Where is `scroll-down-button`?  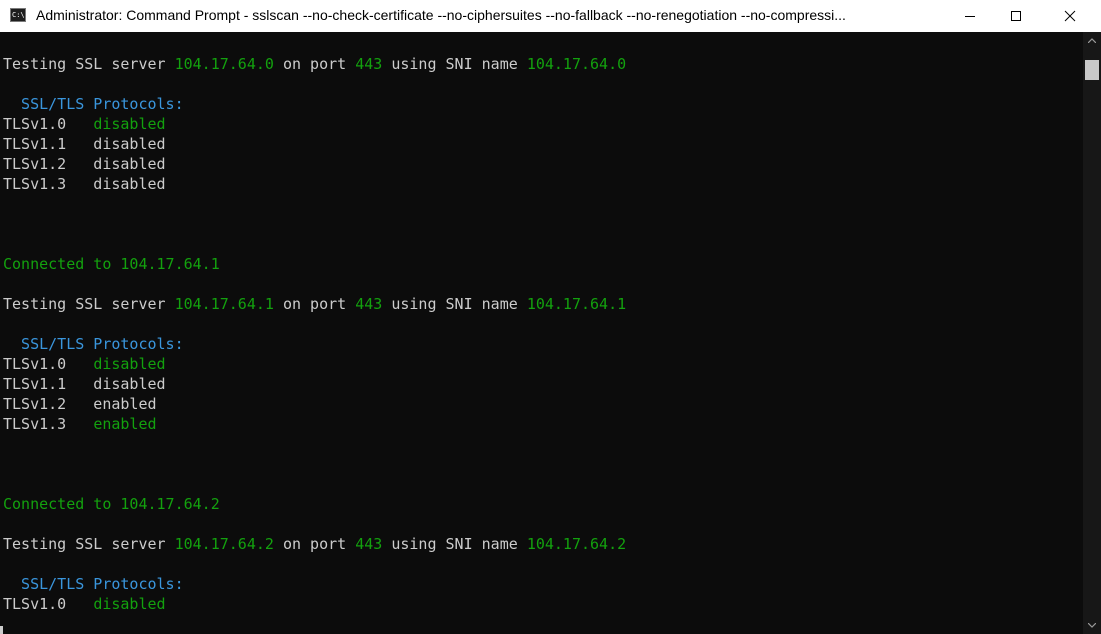 scroll-down-button is located at coordinates (1092, 625).